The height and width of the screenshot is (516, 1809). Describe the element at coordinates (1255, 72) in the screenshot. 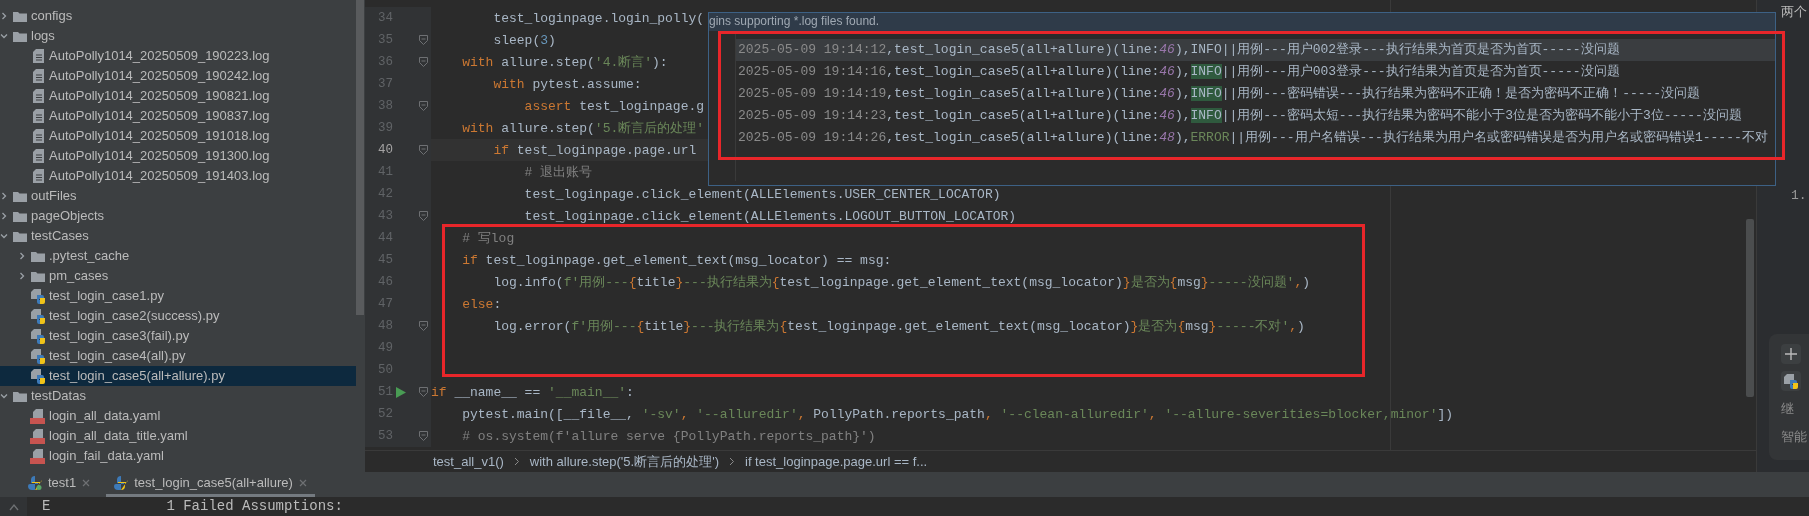

I see `log-entry: 2025-05-09 19:14:16,test_login_case5(all+allure)(line:46),INFO||用例---用户003登录---执行结果为首页是否为首页-----没问题` at that location.